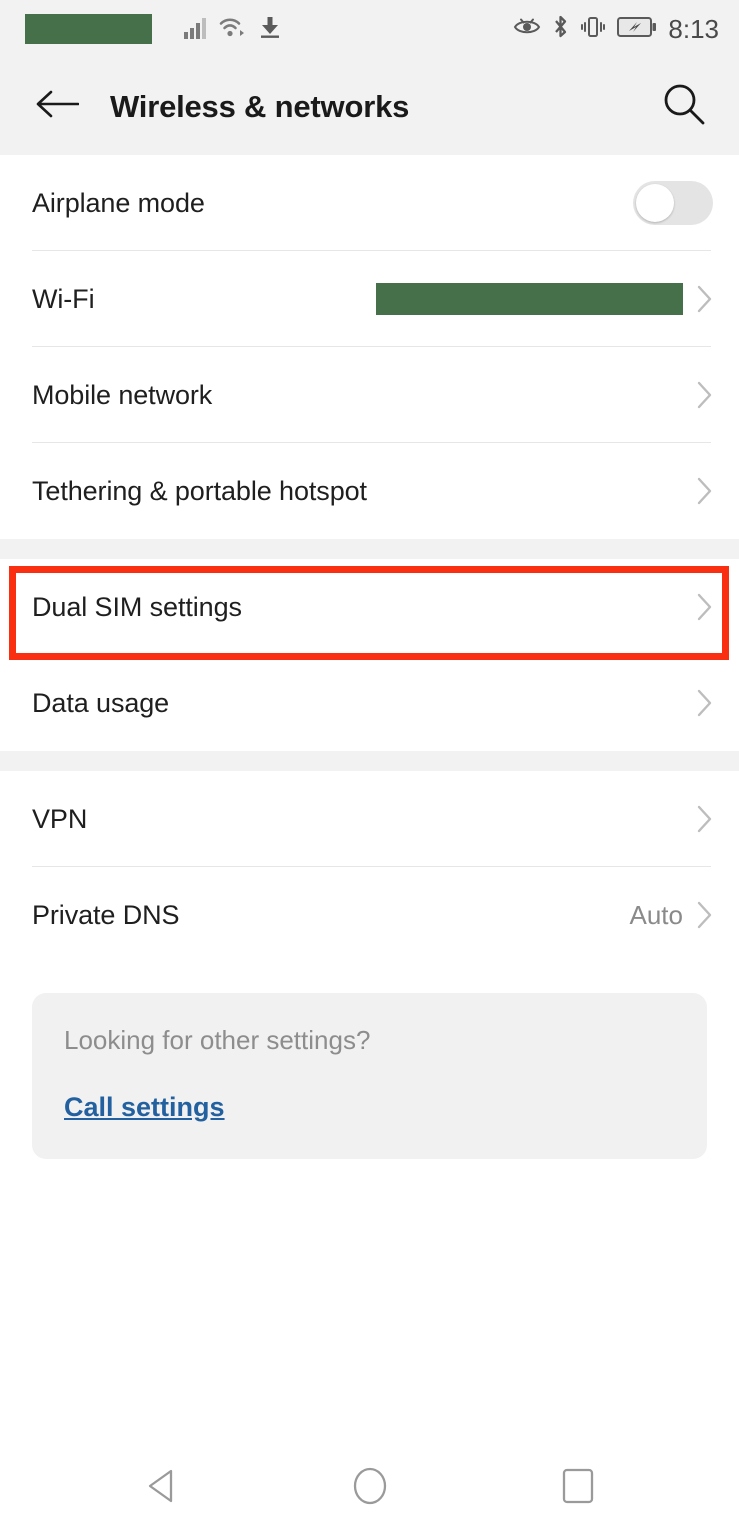  I want to click on row-label: VPN, so click(60, 818).